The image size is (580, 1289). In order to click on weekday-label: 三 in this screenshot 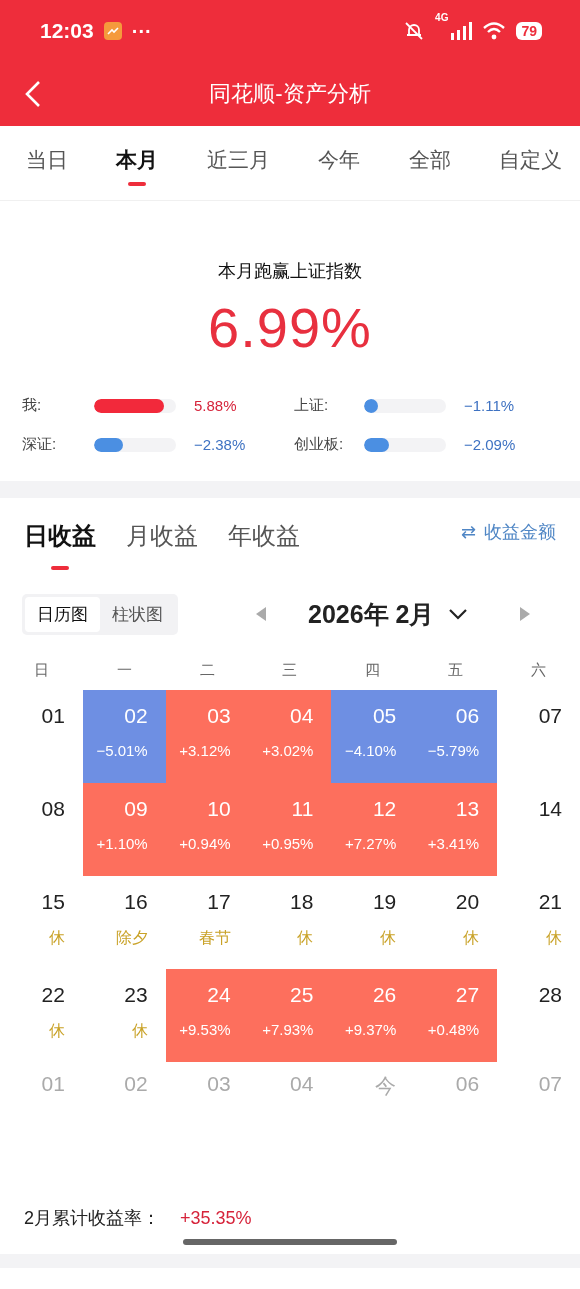, I will do `click(290, 670)`.